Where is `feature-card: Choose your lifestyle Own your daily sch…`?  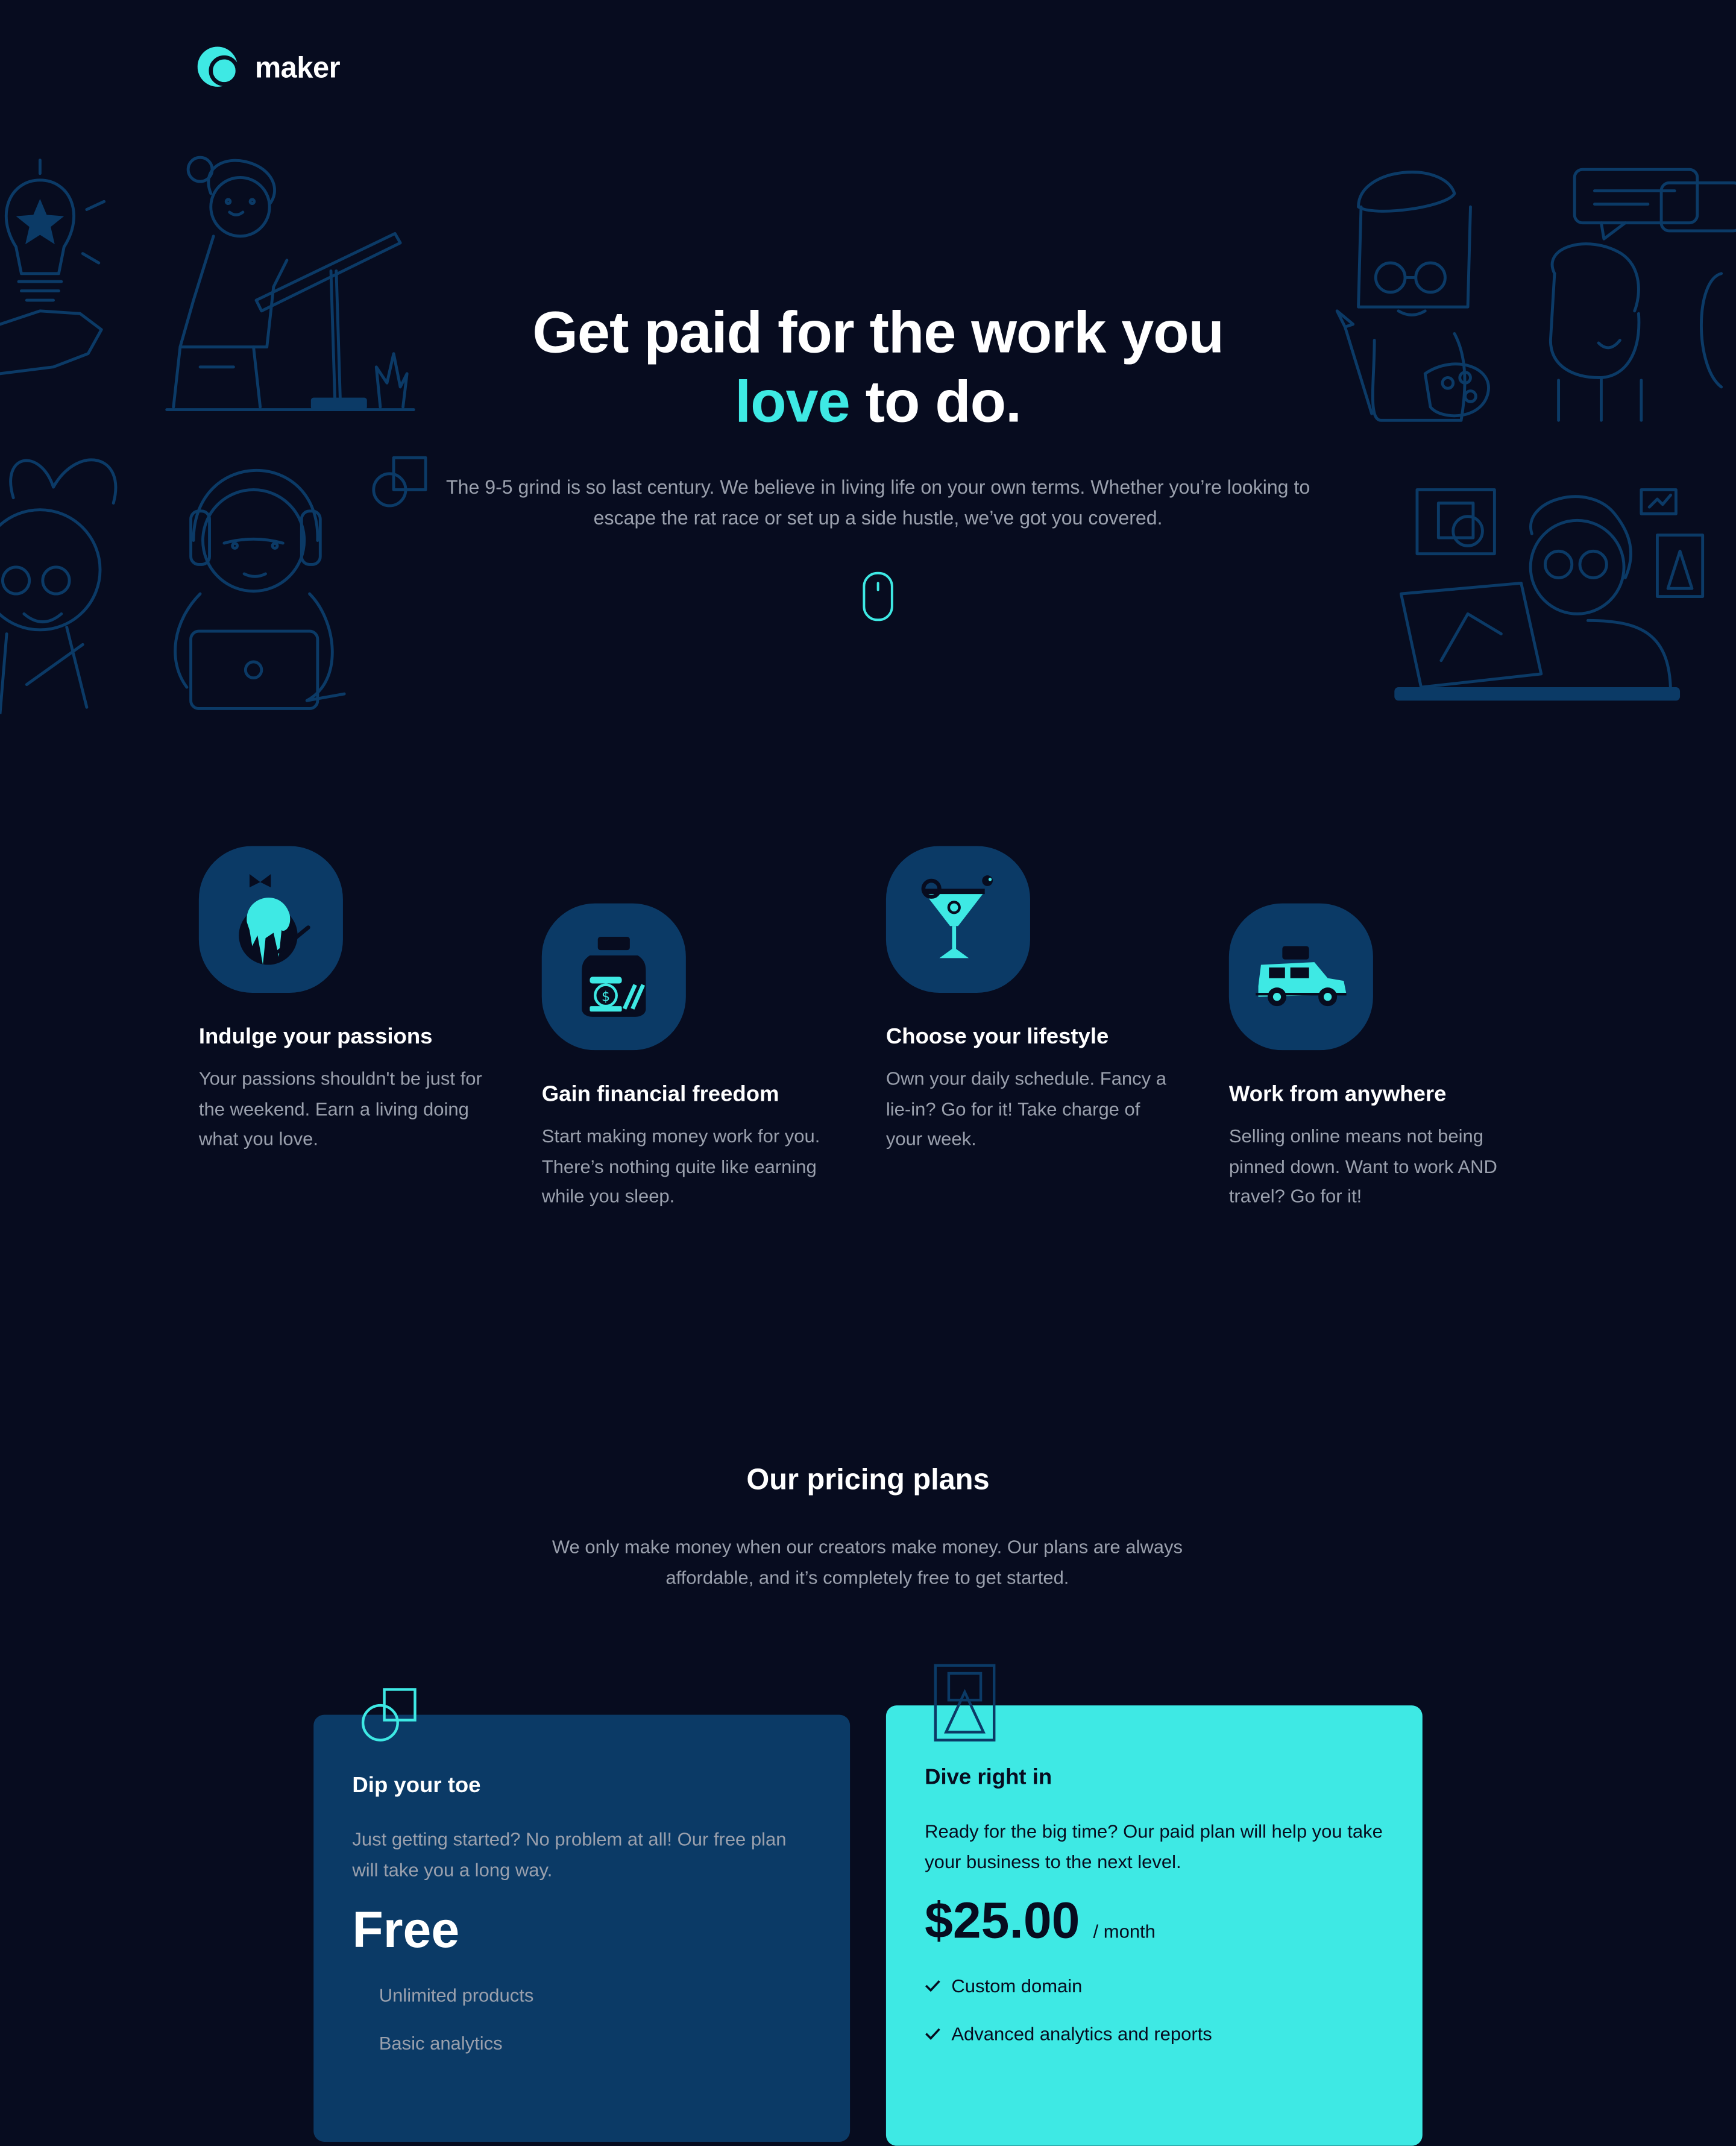 feature-card: Choose your lifestyle Own your daily sch… is located at coordinates (1032, 1000).